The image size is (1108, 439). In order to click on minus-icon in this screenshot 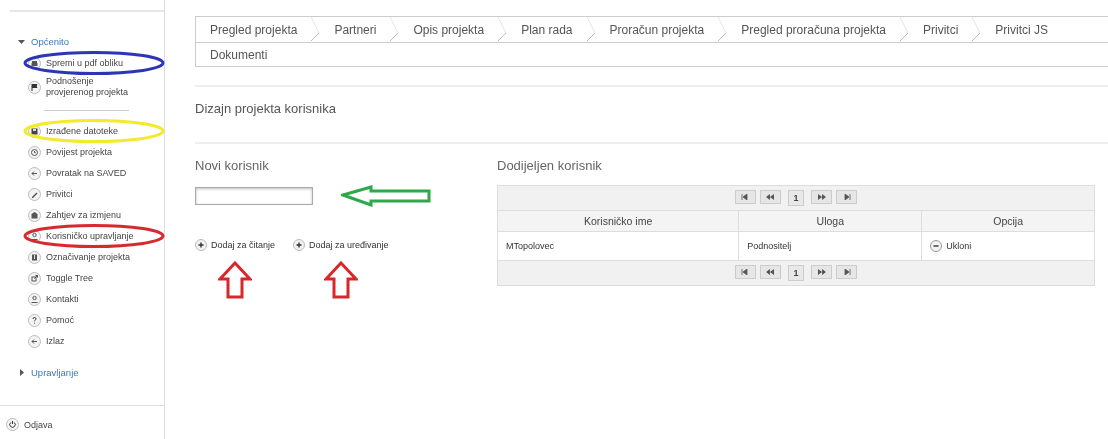, I will do `click(936, 246)`.